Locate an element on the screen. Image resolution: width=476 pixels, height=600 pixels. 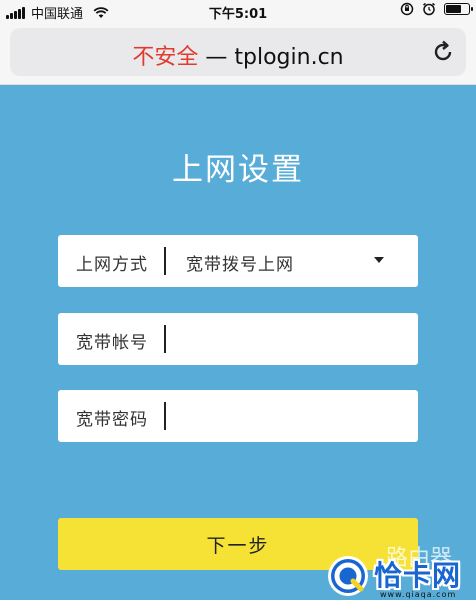
account-label: 宽带帐号 is located at coordinates (112, 343).